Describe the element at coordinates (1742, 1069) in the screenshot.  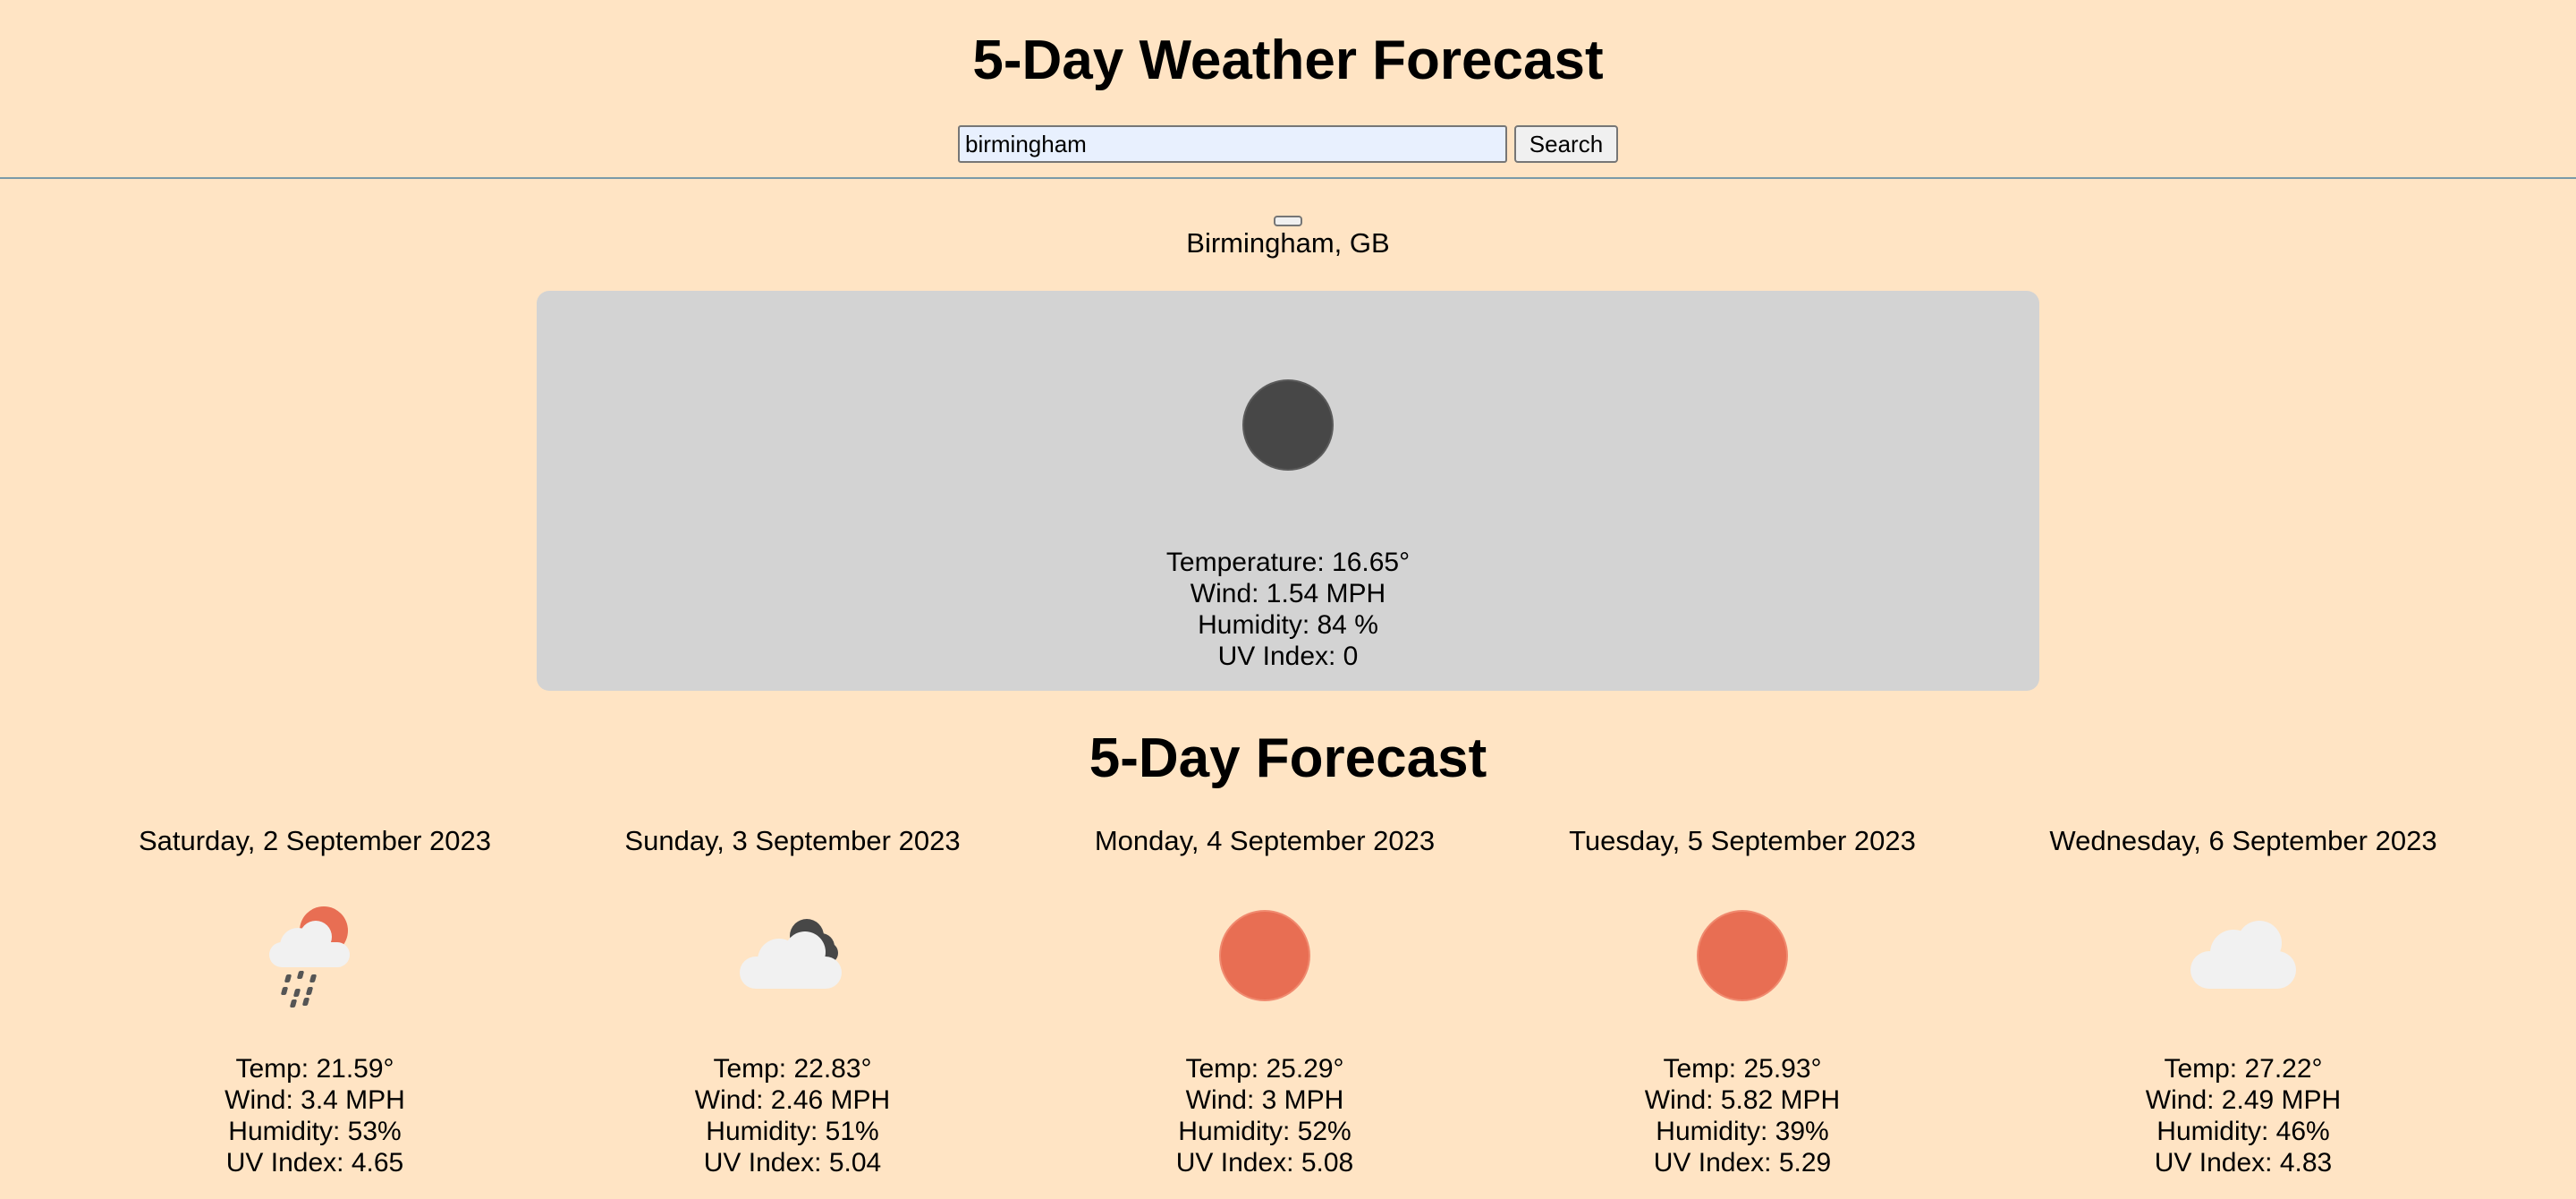
I see `forecast-temp: Temp: 25.93°` at that location.